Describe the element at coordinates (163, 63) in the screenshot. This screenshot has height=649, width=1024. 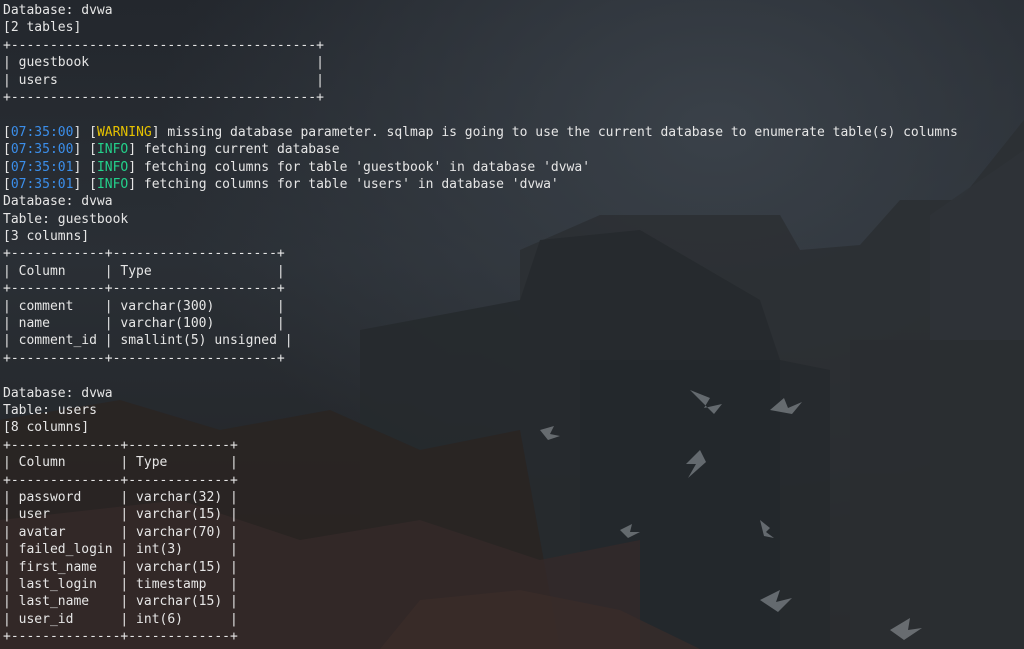
I see `output-line: | guestbook |` at that location.